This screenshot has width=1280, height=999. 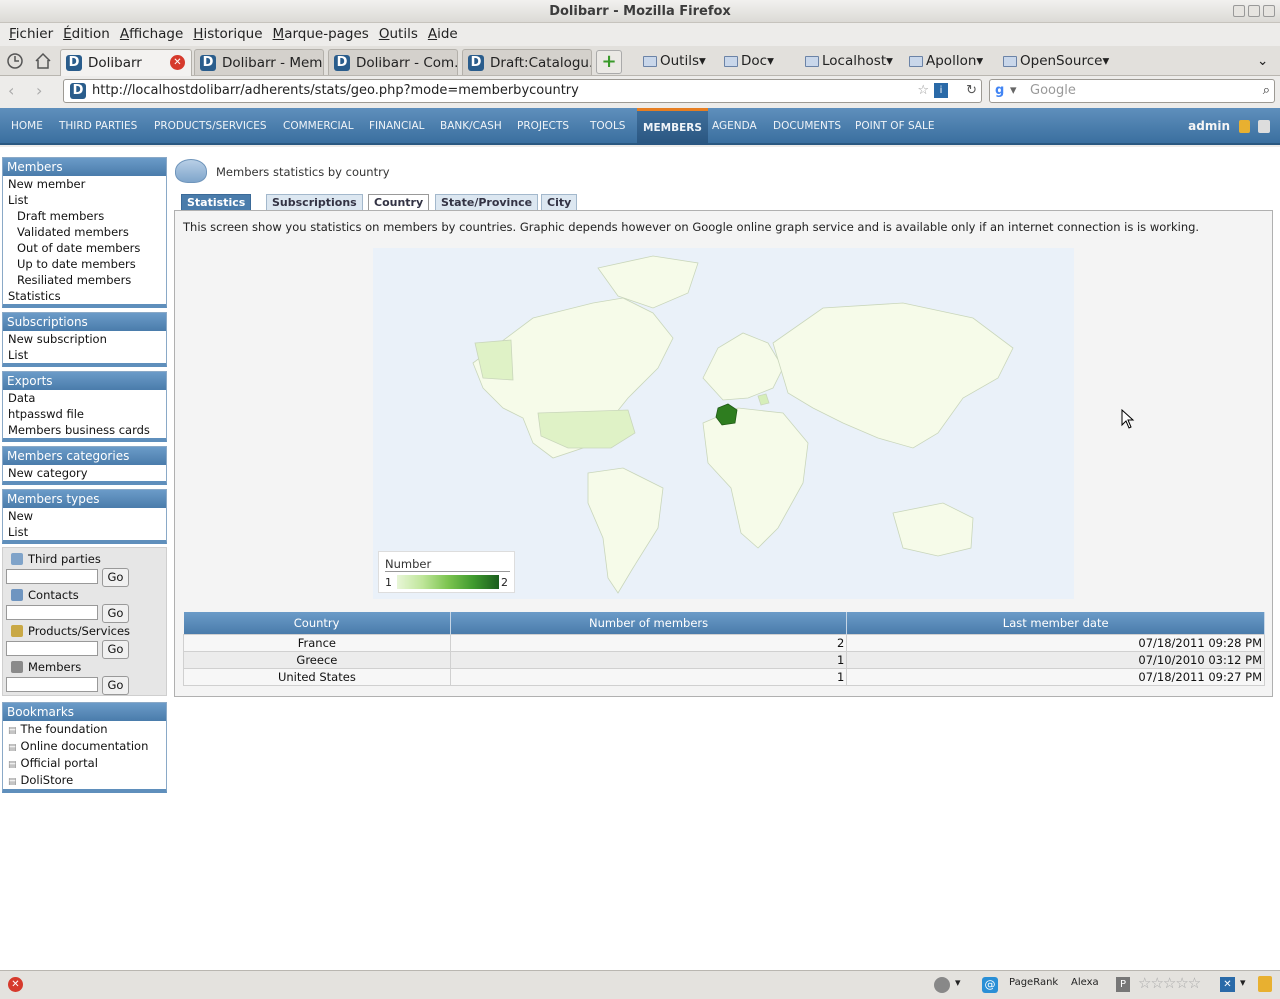 I want to click on lock-icon, so click(x=1244, y=126).